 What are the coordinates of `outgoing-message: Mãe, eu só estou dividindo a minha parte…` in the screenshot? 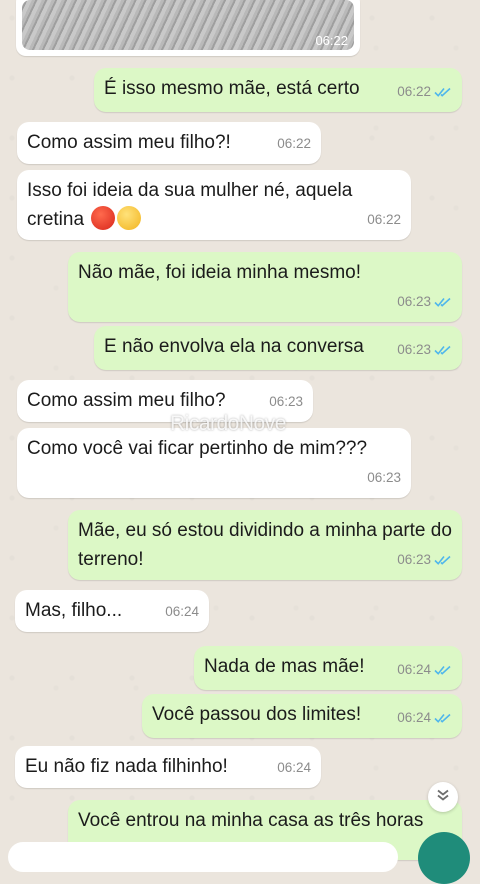 It's located at (265, 545).